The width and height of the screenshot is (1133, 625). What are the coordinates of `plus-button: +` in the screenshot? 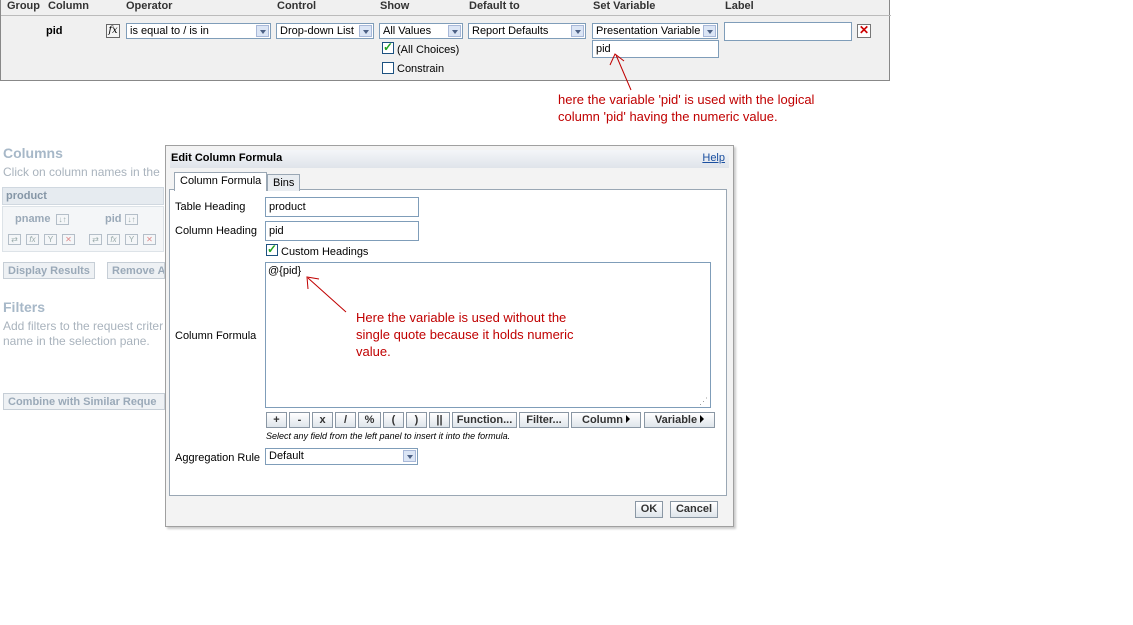 It's located at (276, 420).